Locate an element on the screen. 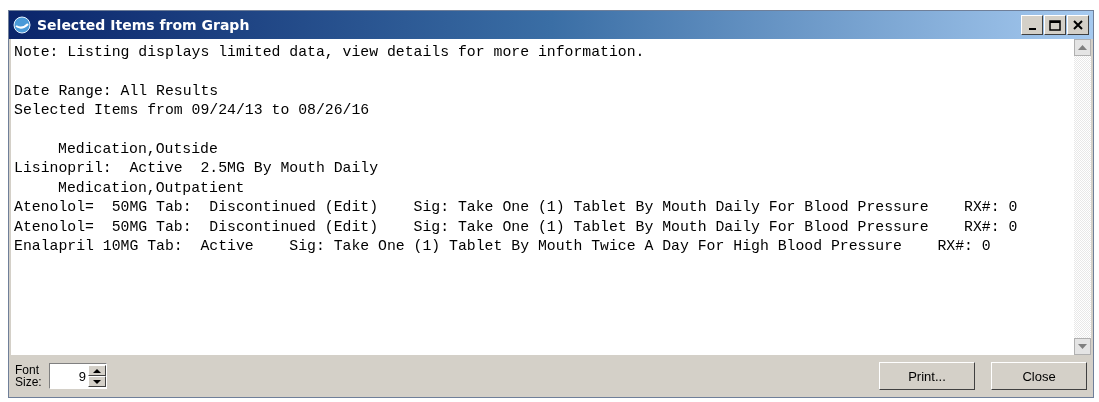 This screenshot has width=1099, height=402. minimize-icon is located at coordinates (1032, 29).